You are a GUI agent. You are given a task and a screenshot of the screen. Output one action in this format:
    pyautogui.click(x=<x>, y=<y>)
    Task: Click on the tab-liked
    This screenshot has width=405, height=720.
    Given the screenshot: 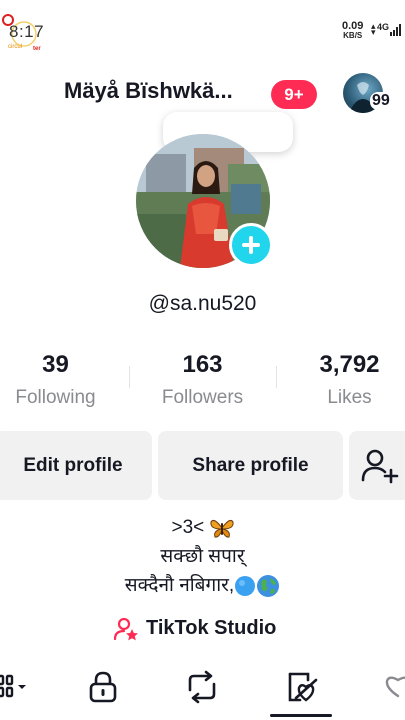 What is the action you would take?
    pyautogui.click(x=303, y=689)
    